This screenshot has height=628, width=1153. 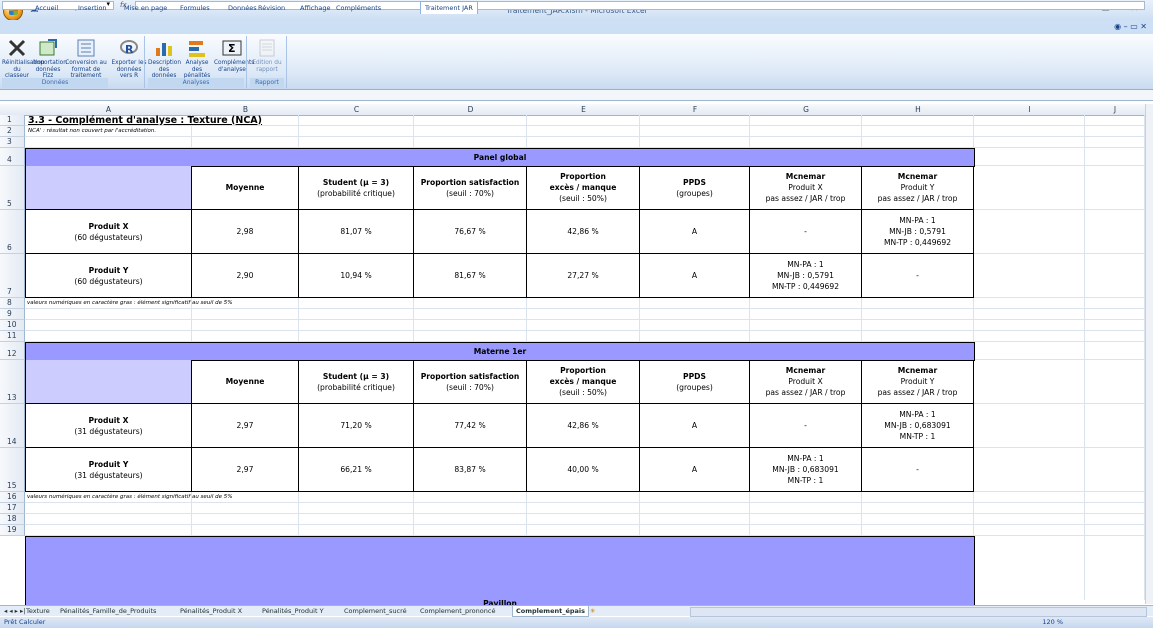 What do you see at coordinates (470, 232) in the screenshot?
I see `panel-global-value-sat: 76,67 %` at bounding box center [470, 232].